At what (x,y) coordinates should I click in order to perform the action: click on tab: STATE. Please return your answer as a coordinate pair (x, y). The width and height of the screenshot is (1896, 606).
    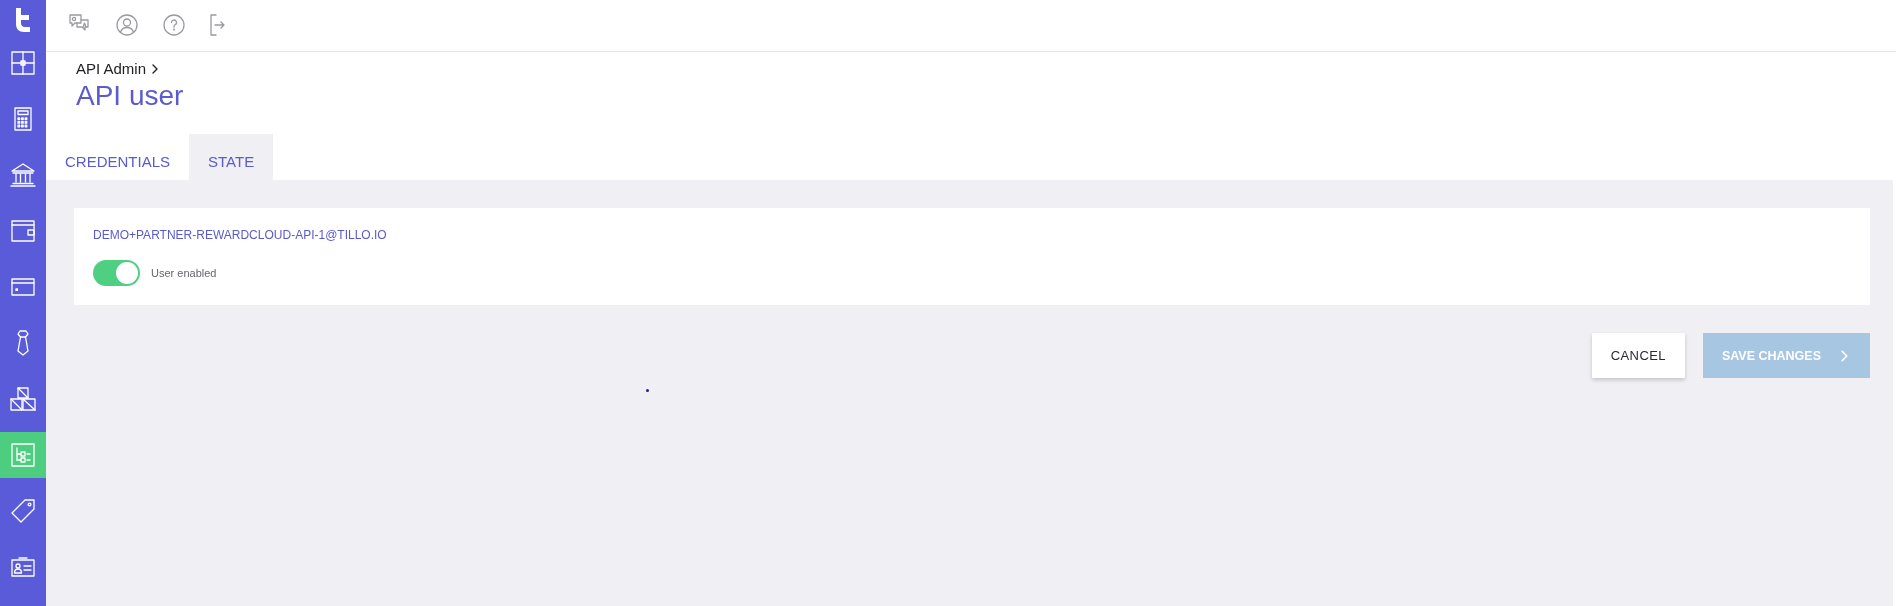
    Looking at the image, I should click on (231, 157).